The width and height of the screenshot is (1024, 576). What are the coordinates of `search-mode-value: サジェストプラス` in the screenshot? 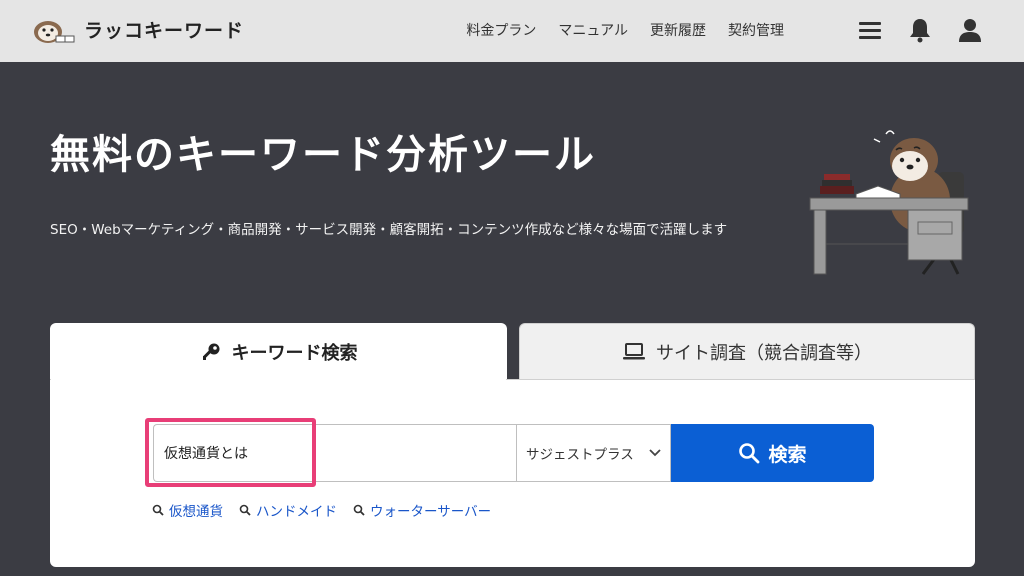 It's located at (580, 455).